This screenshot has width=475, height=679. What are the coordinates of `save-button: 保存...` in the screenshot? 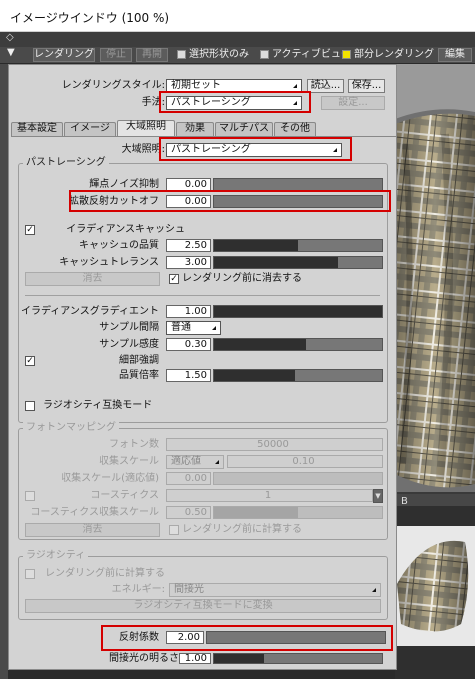 It's located at (366, 86).